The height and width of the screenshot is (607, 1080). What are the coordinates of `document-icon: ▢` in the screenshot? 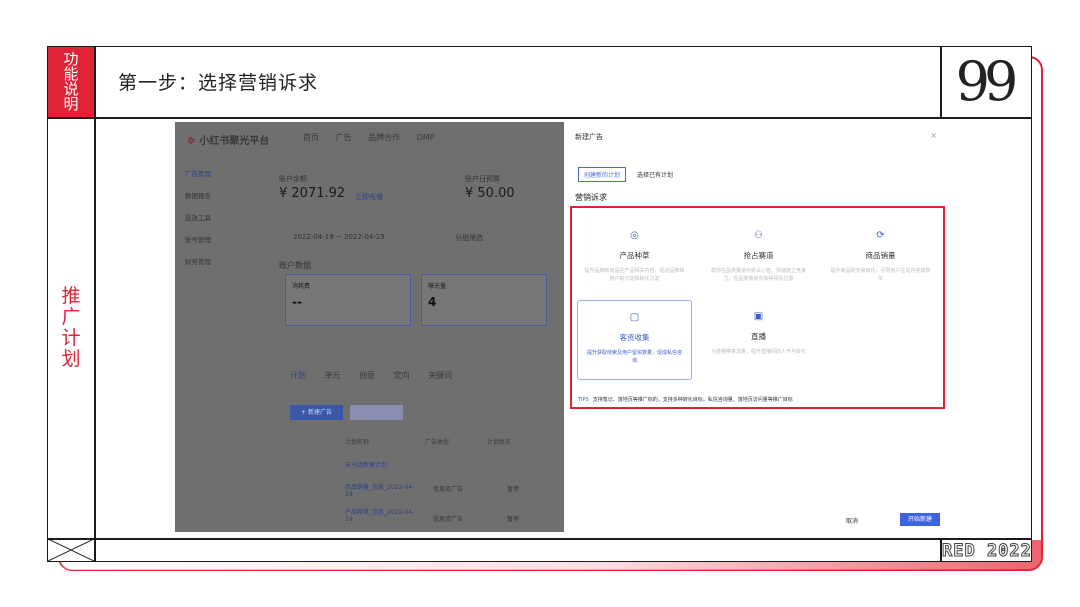 It's located at (634, 317).